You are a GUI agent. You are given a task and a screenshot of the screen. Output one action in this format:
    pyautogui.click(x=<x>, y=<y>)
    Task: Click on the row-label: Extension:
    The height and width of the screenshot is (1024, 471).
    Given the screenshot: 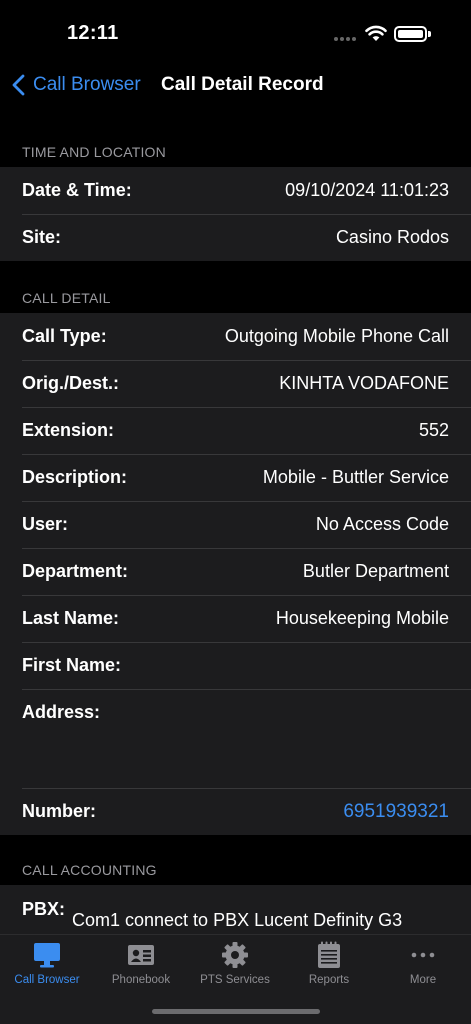 What is the action you would take?
    pyautogui.click(x=68, y=430)
    